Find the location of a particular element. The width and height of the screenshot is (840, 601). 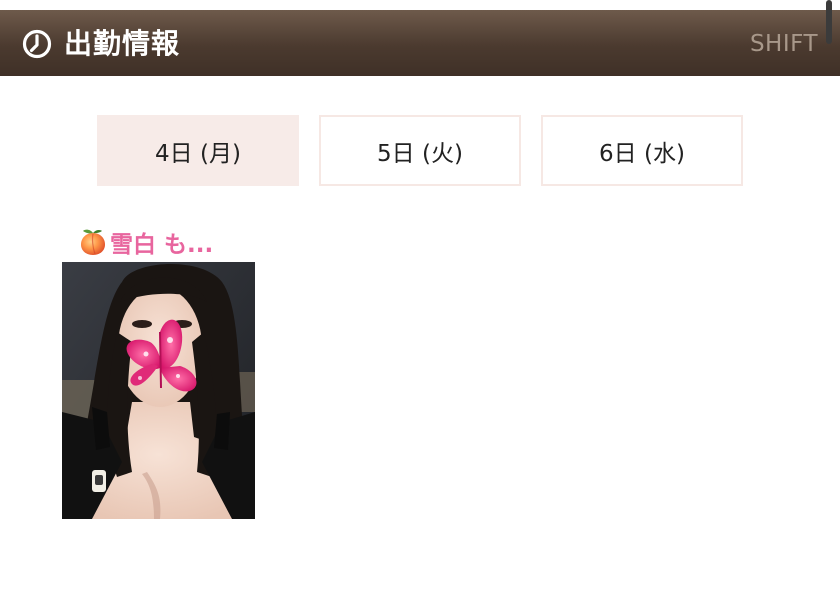

tab-day-4: 4日 (月) is located at coordinates (198, 150).